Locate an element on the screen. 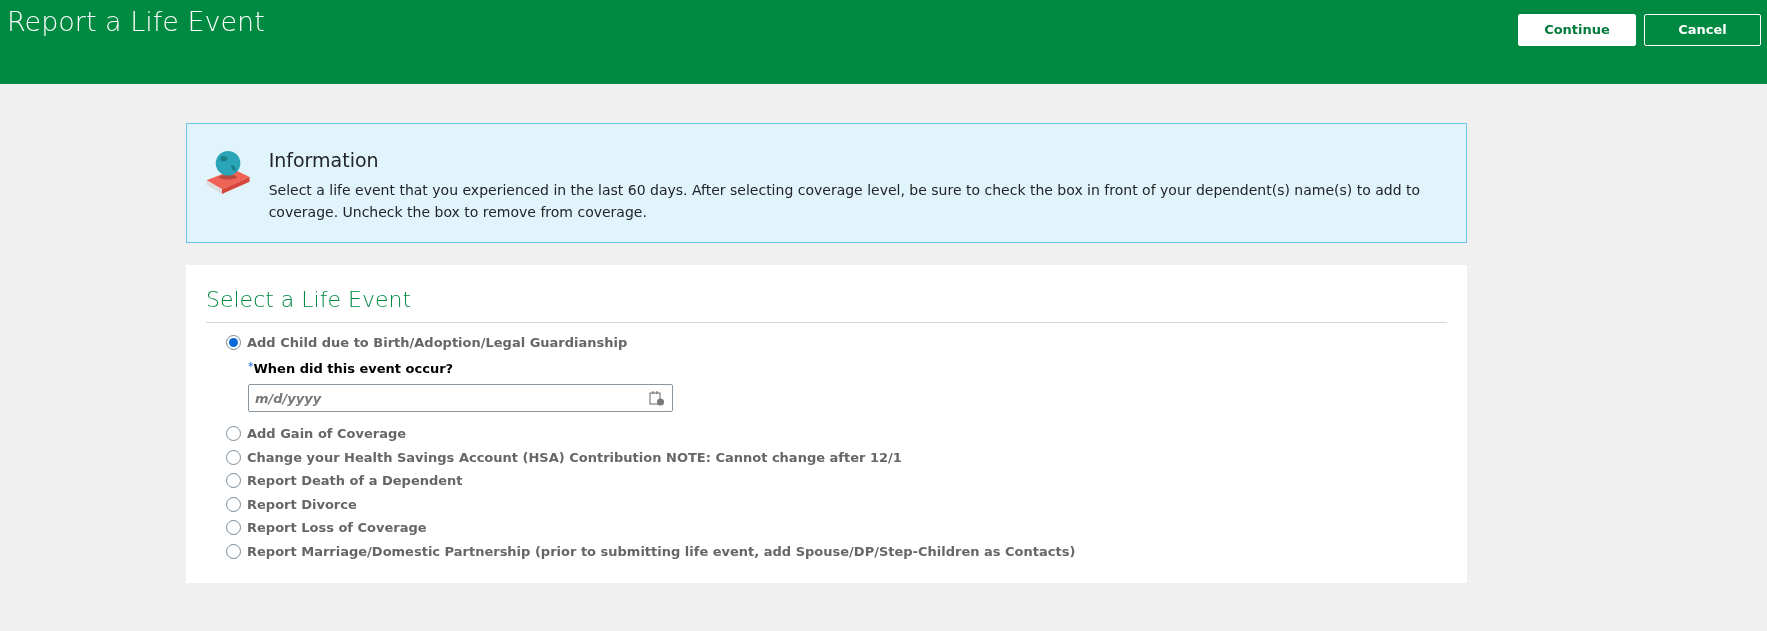 This screenshot has height=631, width=1767. cancel-button: Cancel is located at coordinates (1702, 30).